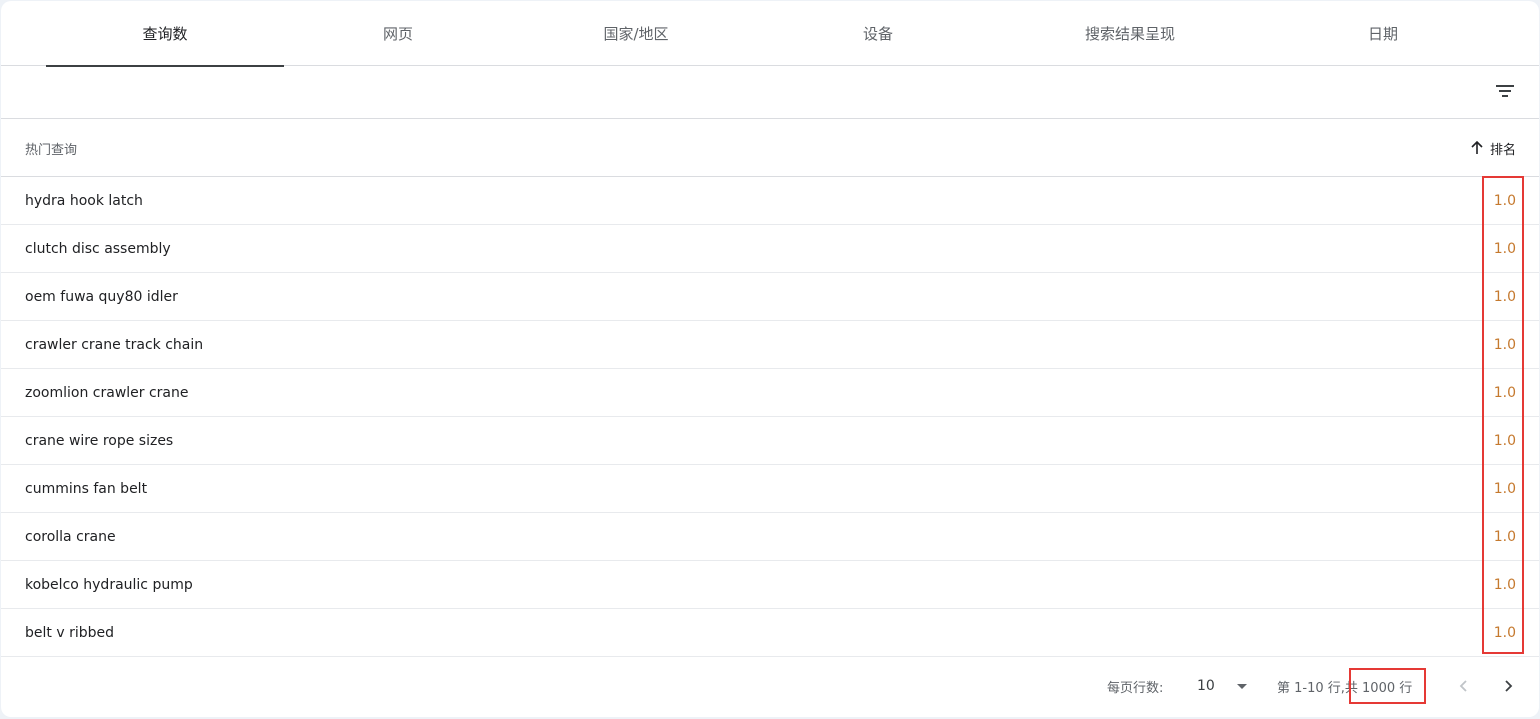  Describe the element at coordinates (98, 249) in the screenshot. I see `query-cell: clutch disc assembly` at that location.